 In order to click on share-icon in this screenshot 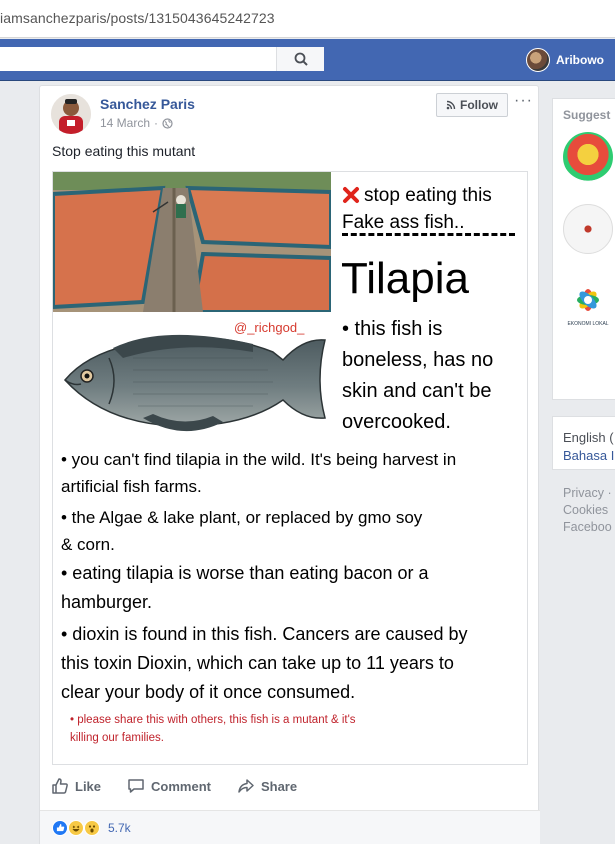, I will do `click(246, 786)`.